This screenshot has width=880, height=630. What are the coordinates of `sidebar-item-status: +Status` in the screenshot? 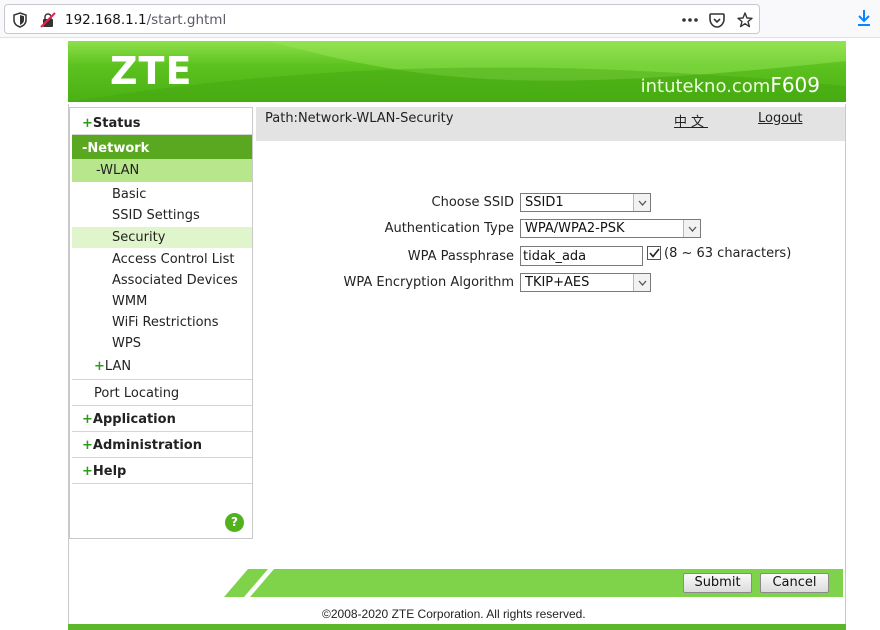 It's located at (162, 122).